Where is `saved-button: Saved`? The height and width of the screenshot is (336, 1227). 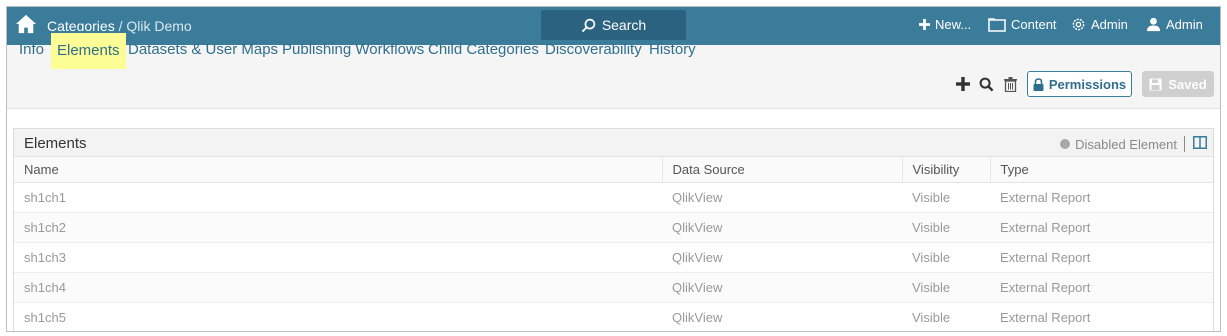 saved-button: Saved is located at coordinates (1178, 84).